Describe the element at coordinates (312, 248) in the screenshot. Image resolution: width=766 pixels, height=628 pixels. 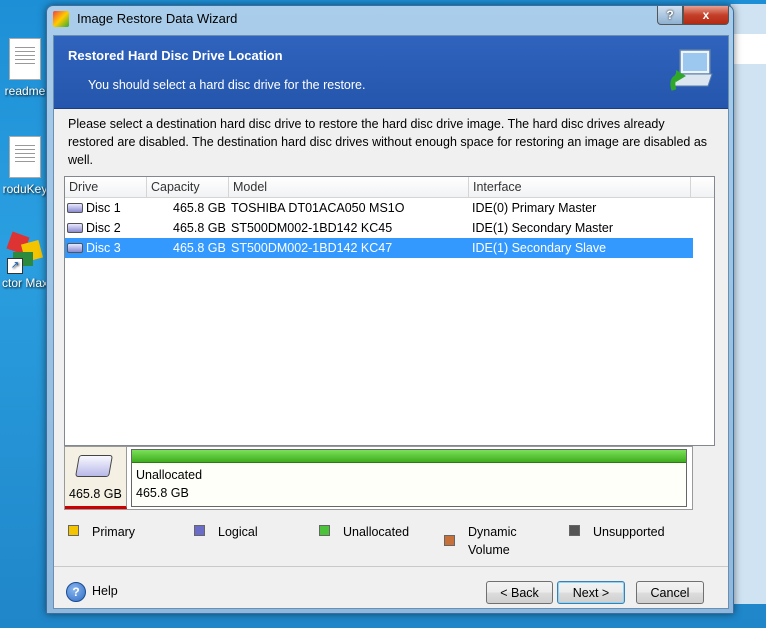
I see `drive-model: ST500DM002-1BD142 KC47` at that location.